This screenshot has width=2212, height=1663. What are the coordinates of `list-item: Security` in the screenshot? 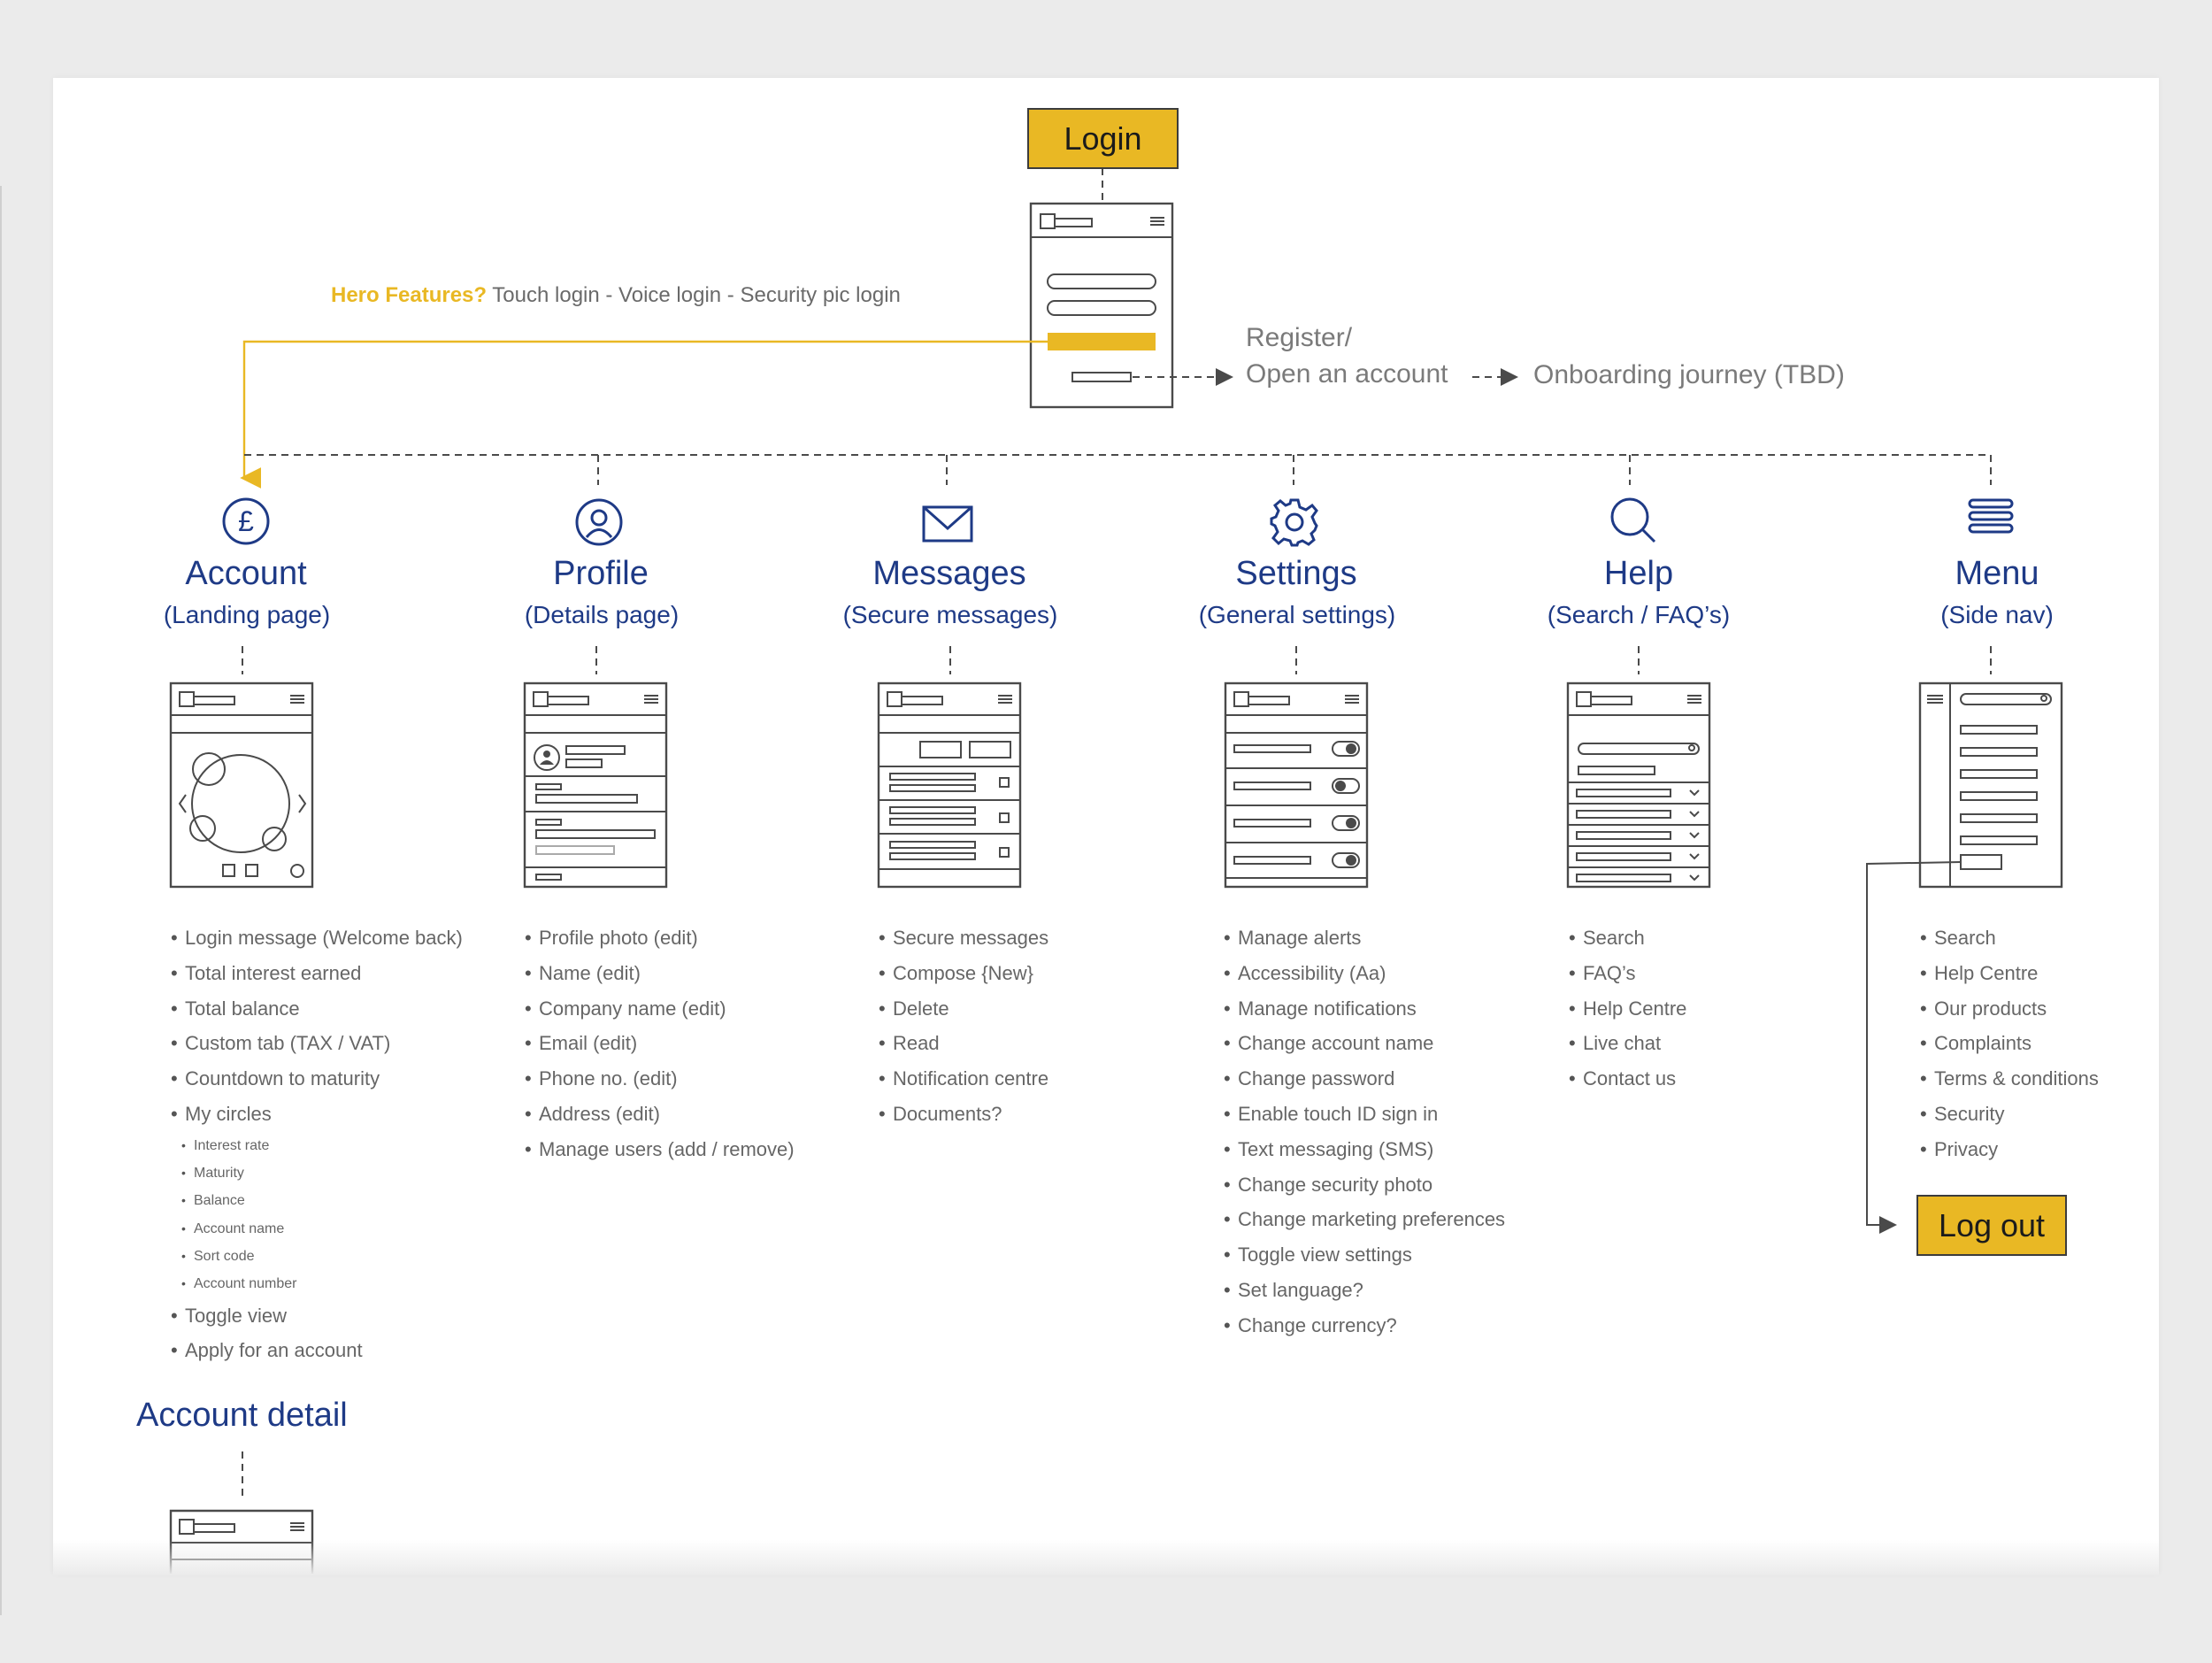 It's located at (2010, 1114).